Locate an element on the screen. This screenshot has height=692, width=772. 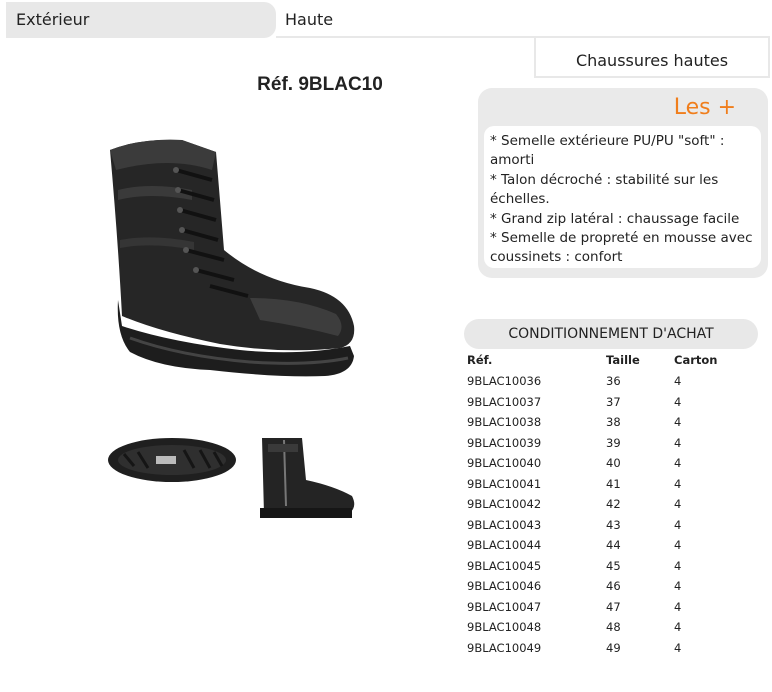
category-label-text: Chaussures hautes is located at coordinates (652, 60).